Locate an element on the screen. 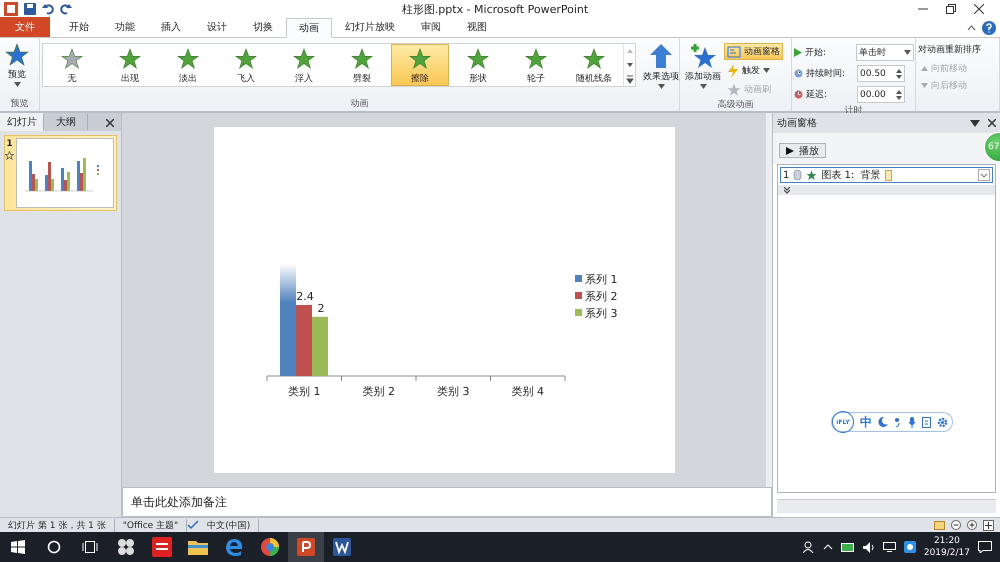 The image size is (1000, 562). slide-number: 1 is located at coordinates (9, 144).